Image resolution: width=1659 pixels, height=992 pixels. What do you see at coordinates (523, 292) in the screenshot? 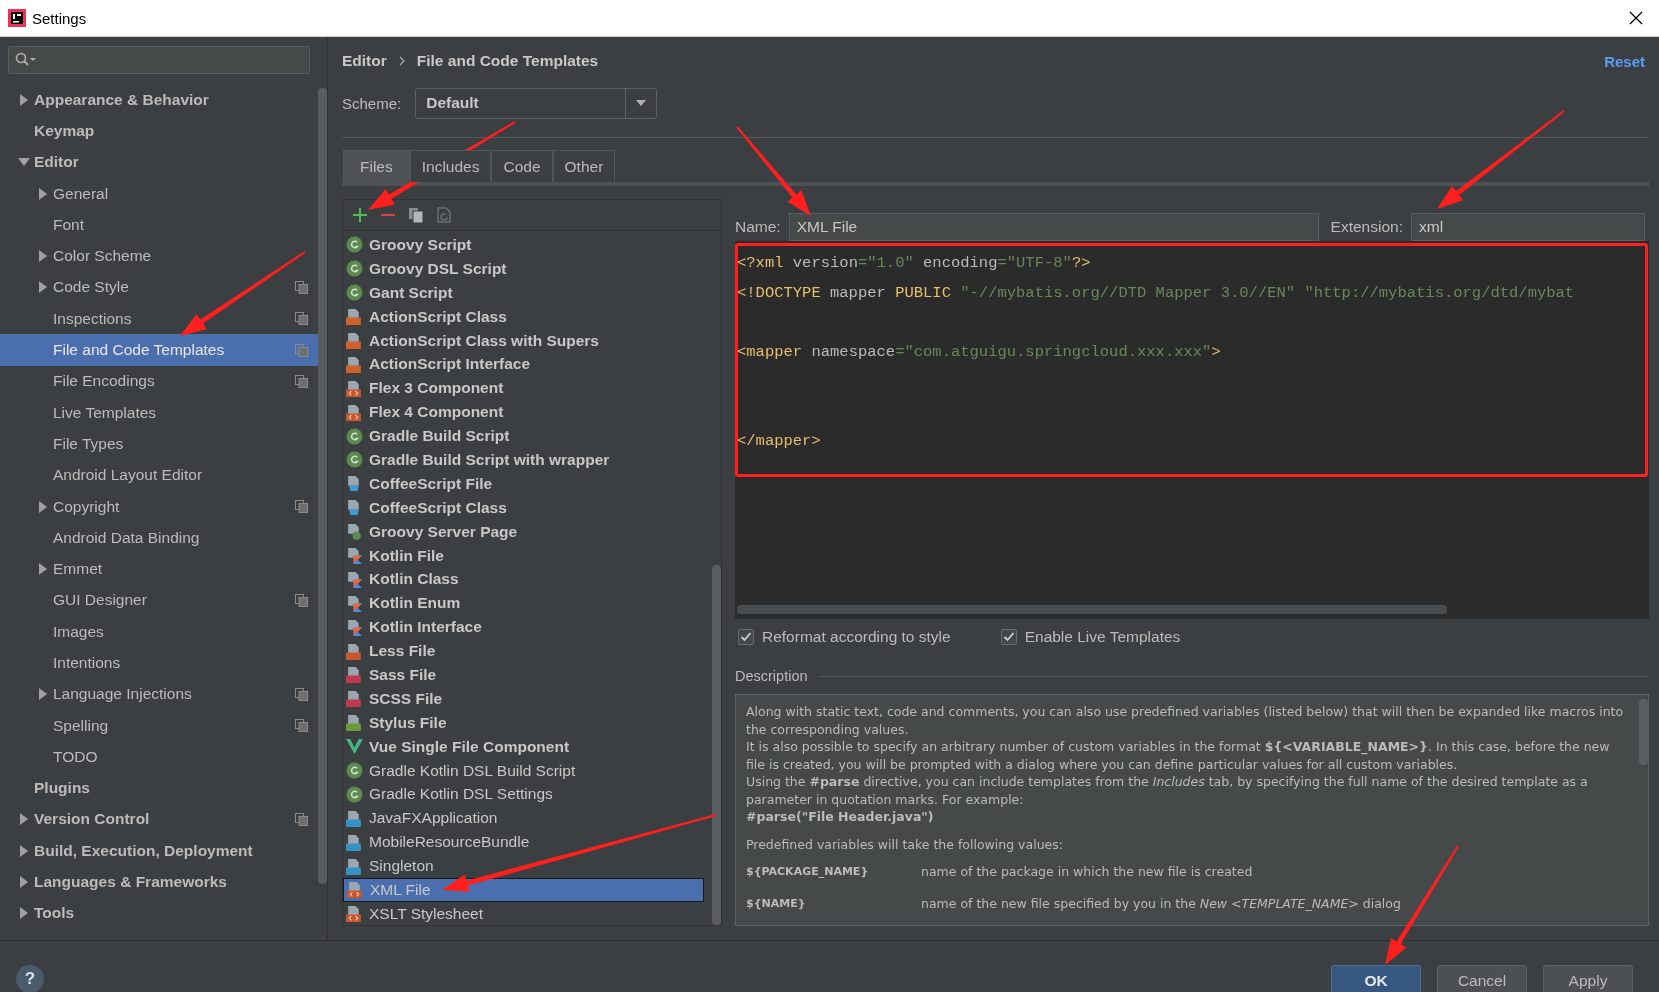
I see `template-item: Gant Script` at bounding box center [523, 292].